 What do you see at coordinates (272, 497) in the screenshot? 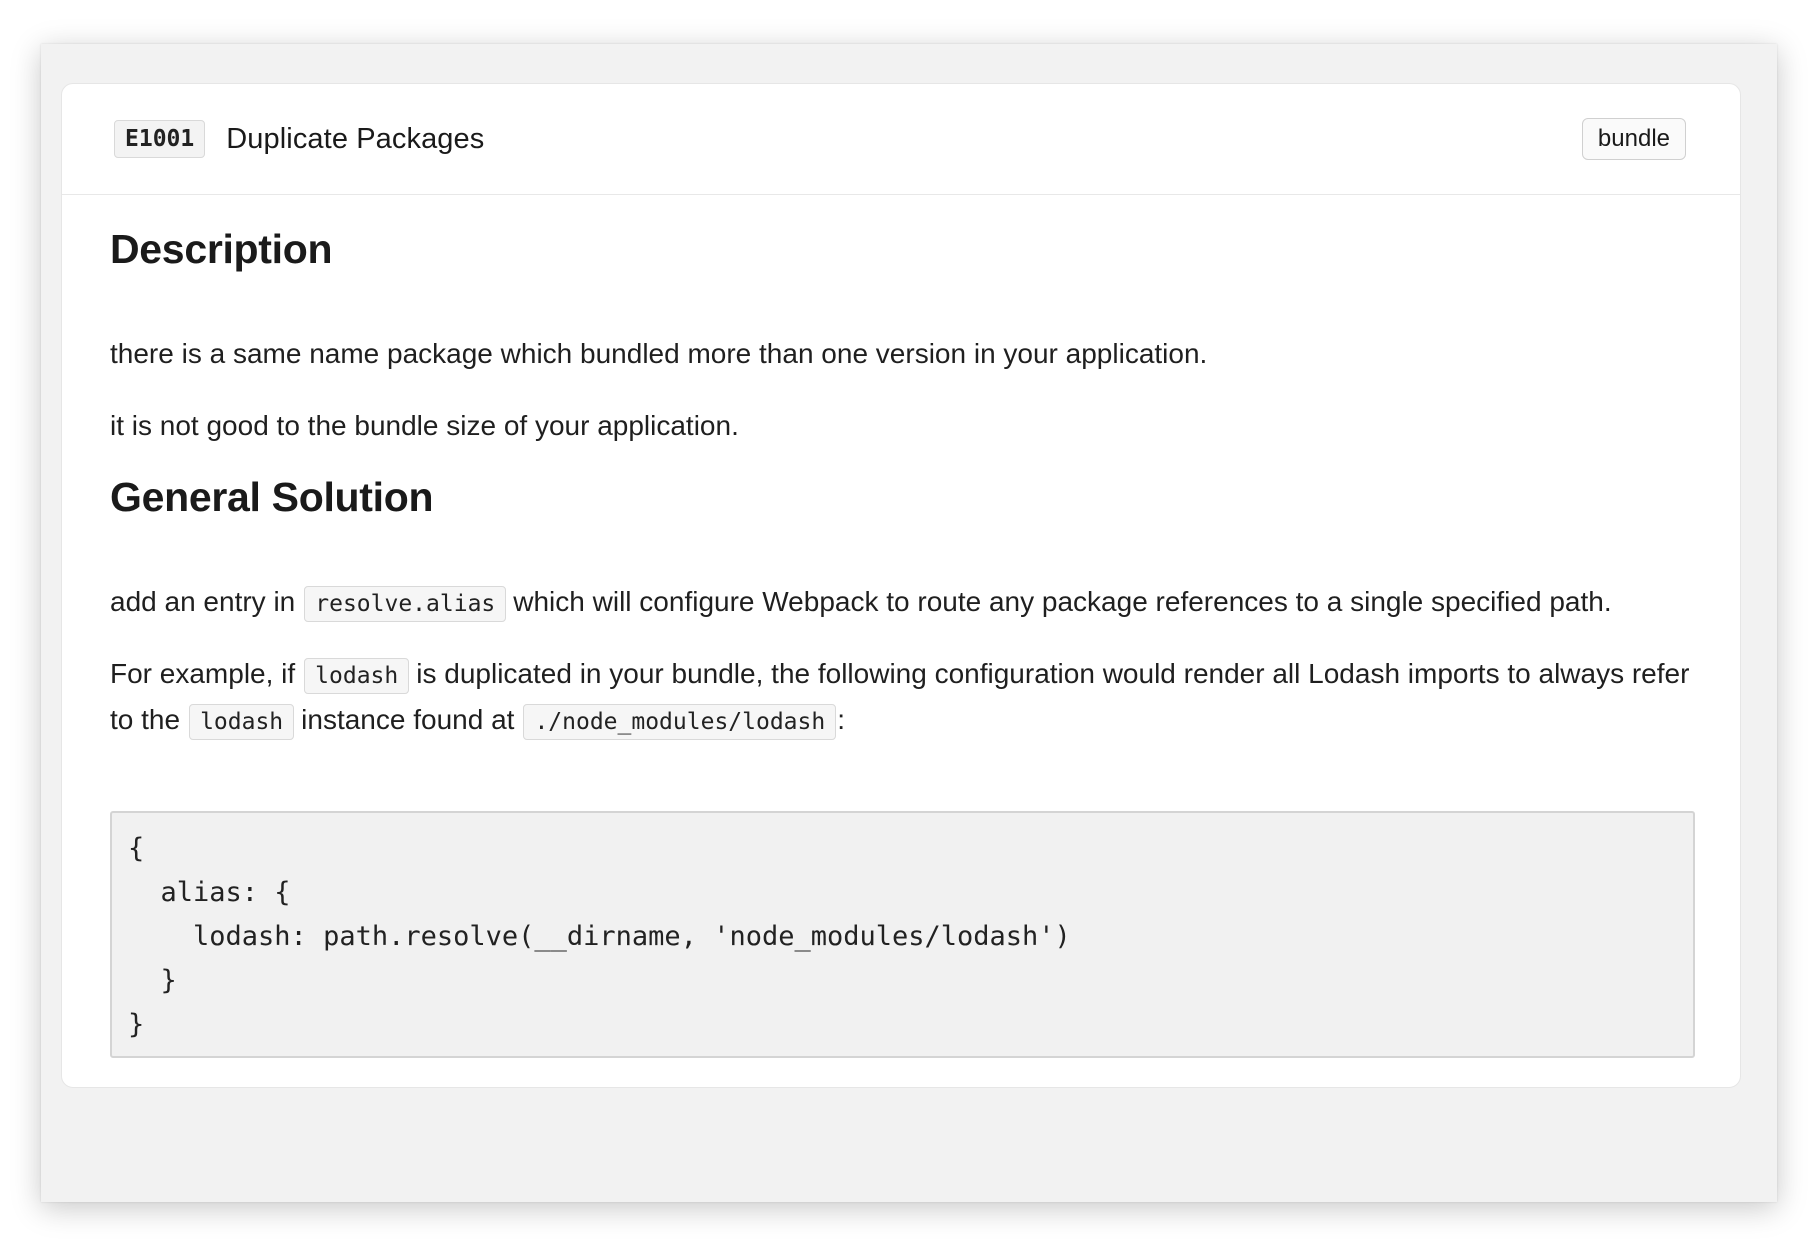
I see `general-solution-heading: General Solution` at bounding box center [272, 497].